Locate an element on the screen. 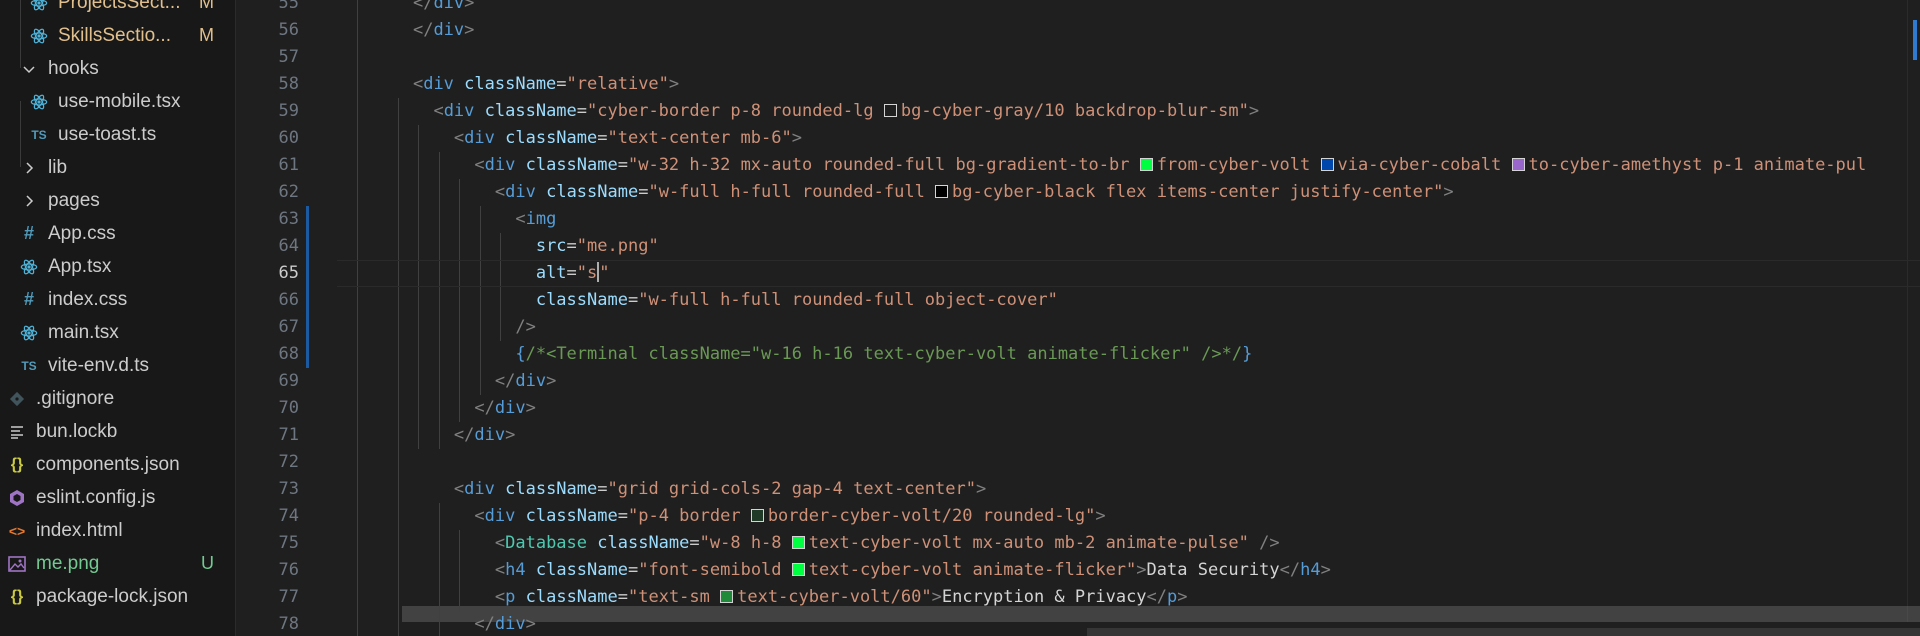 Image resolution: width=1920 pixels, height=636 pixels. code-token: via-cyber-cobalt is located at coordinates (1424, 165).